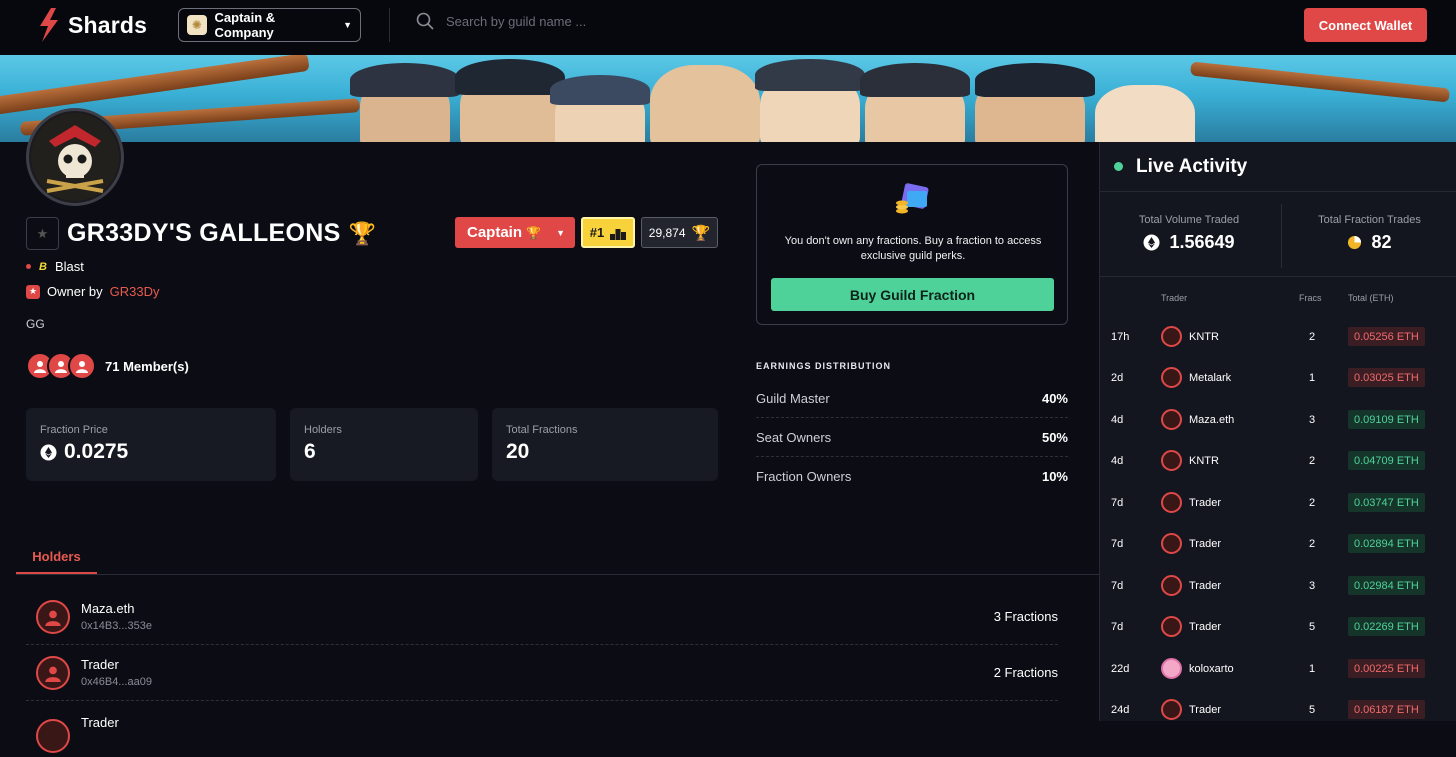  Describe the element at coordinates (542, 673) in the screenshot. I see `holder-row: Trader 0x46B4...aa09 2 Fractions` at that location.